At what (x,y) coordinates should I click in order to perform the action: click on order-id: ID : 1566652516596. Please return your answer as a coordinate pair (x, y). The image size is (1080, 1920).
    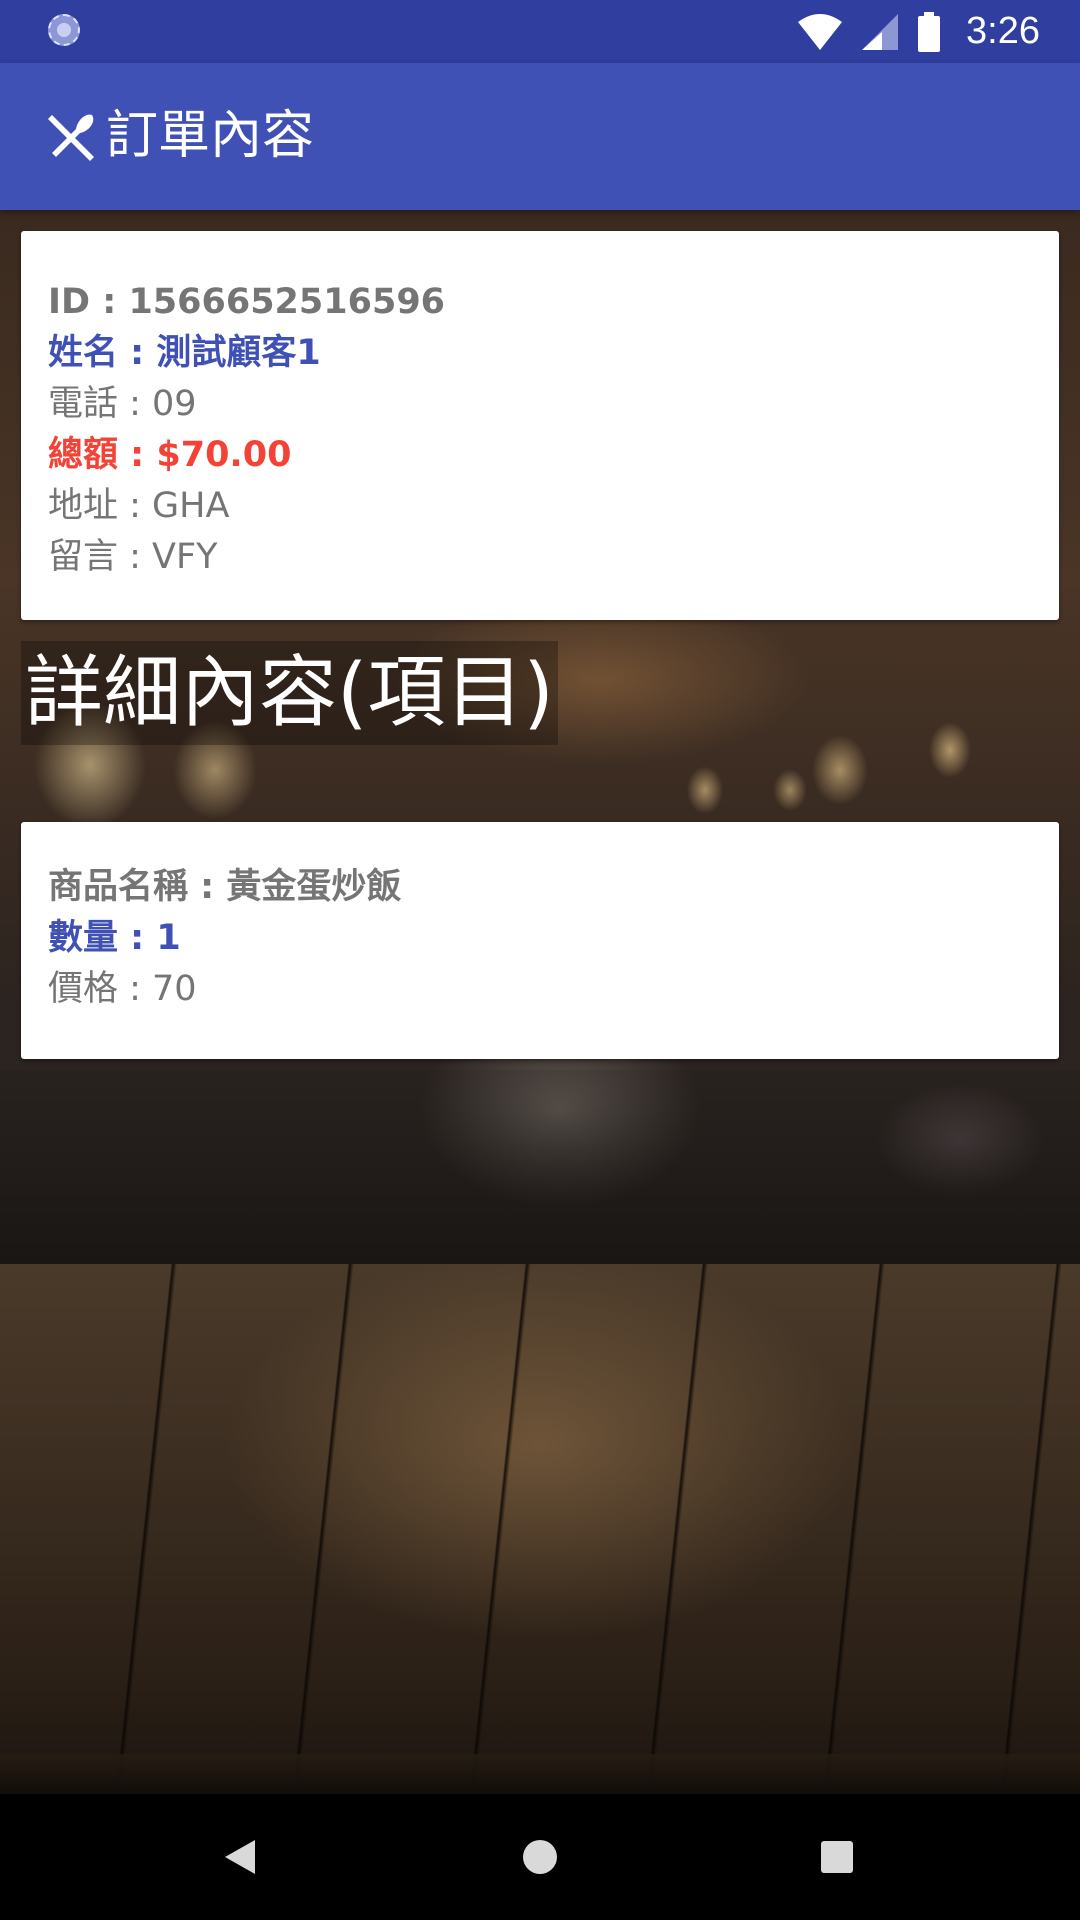
    Looking at the image, I should click on (247, 302).